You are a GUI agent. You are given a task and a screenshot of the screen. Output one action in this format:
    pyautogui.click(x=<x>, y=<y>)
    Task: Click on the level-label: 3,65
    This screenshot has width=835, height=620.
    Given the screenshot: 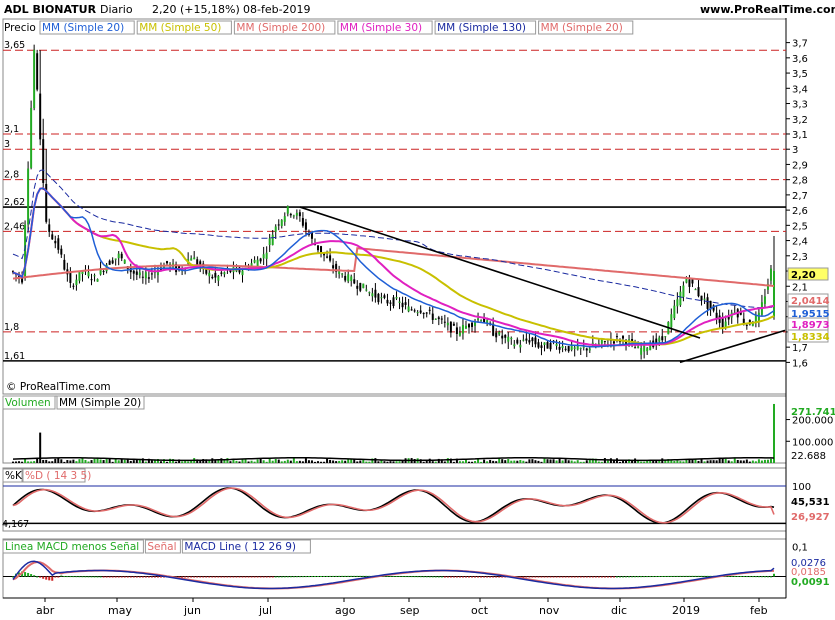 What is the action you would take?
    pyautogui.click(x=14, y=45)
    